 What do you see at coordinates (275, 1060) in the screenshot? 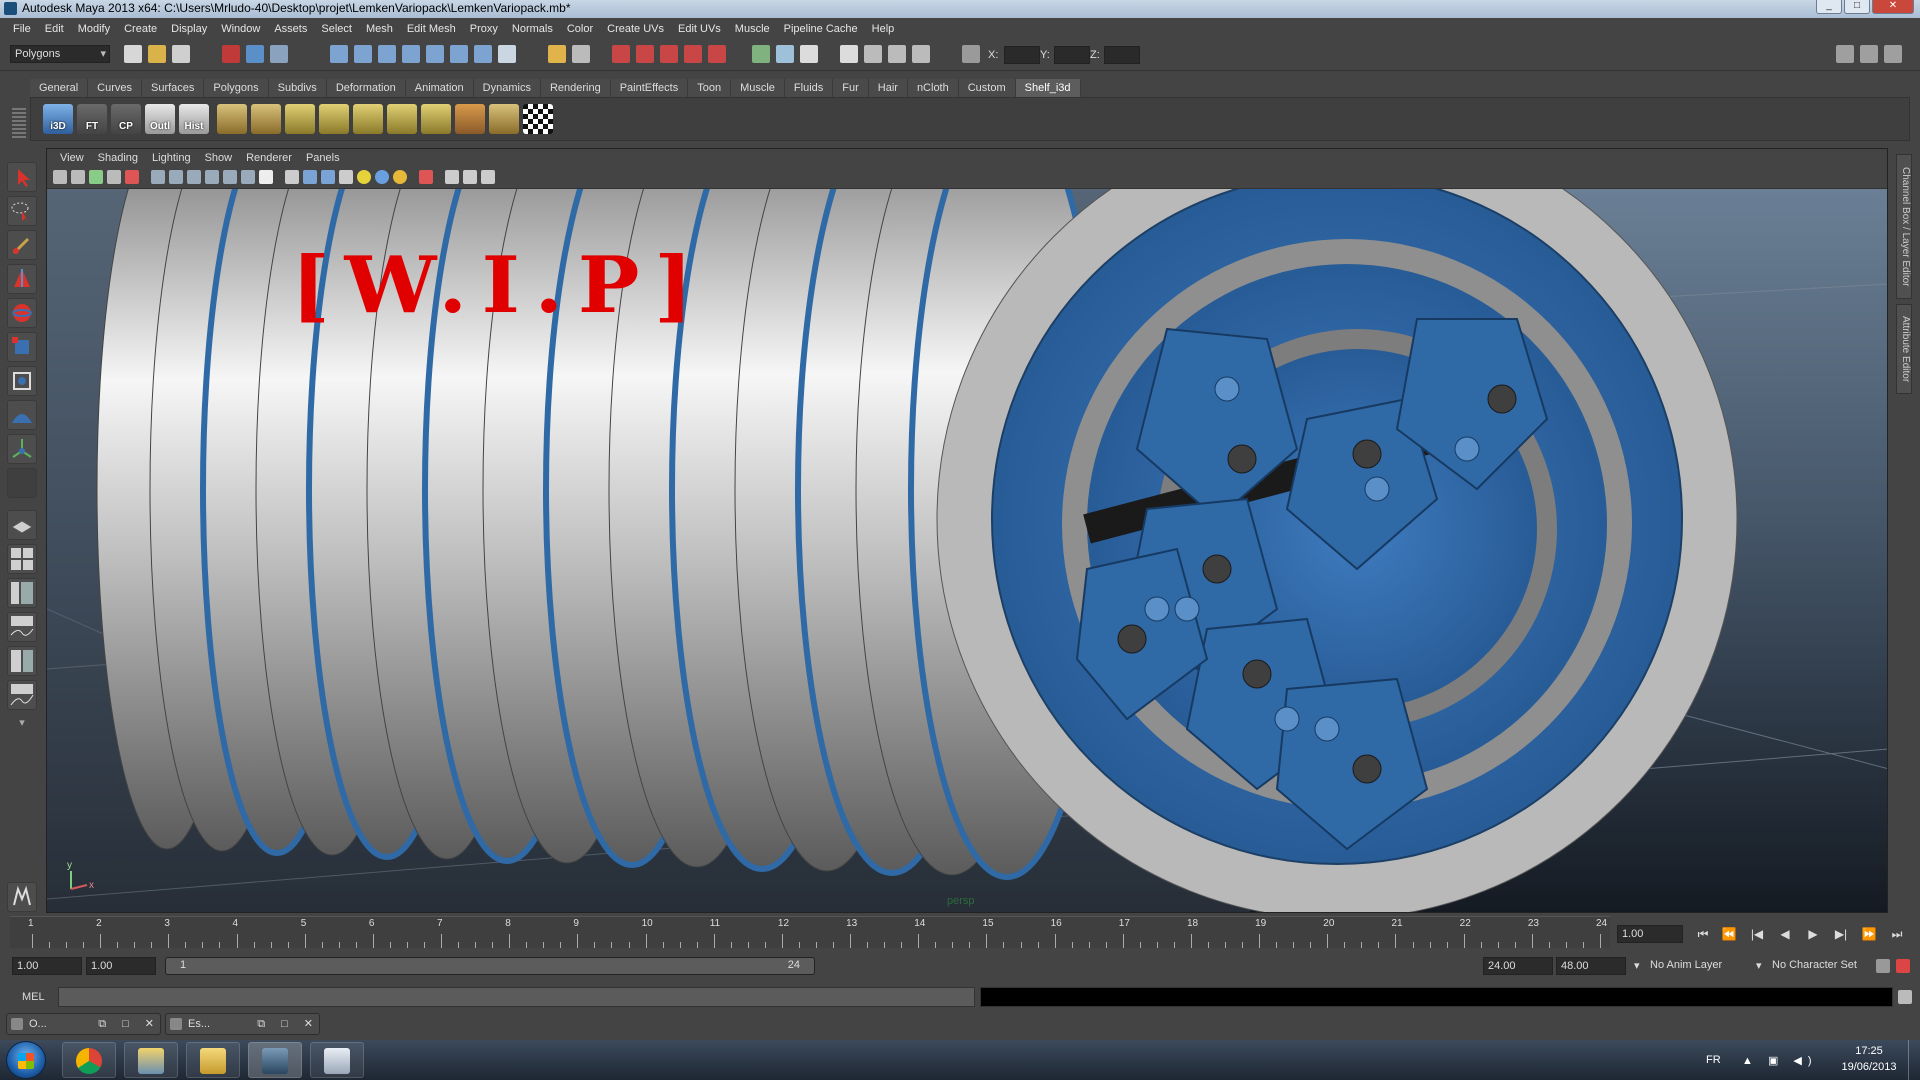
I see `taskbar-maya` at bounding box center [275, 1060].